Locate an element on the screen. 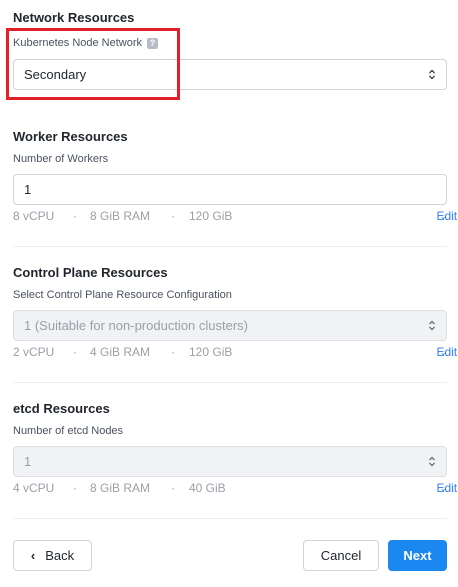 The height and width of the screenshot is (587, 458). control-plane-config-value: 1 (Suitable for non-production clusters) is located at coordinates (136, 325).